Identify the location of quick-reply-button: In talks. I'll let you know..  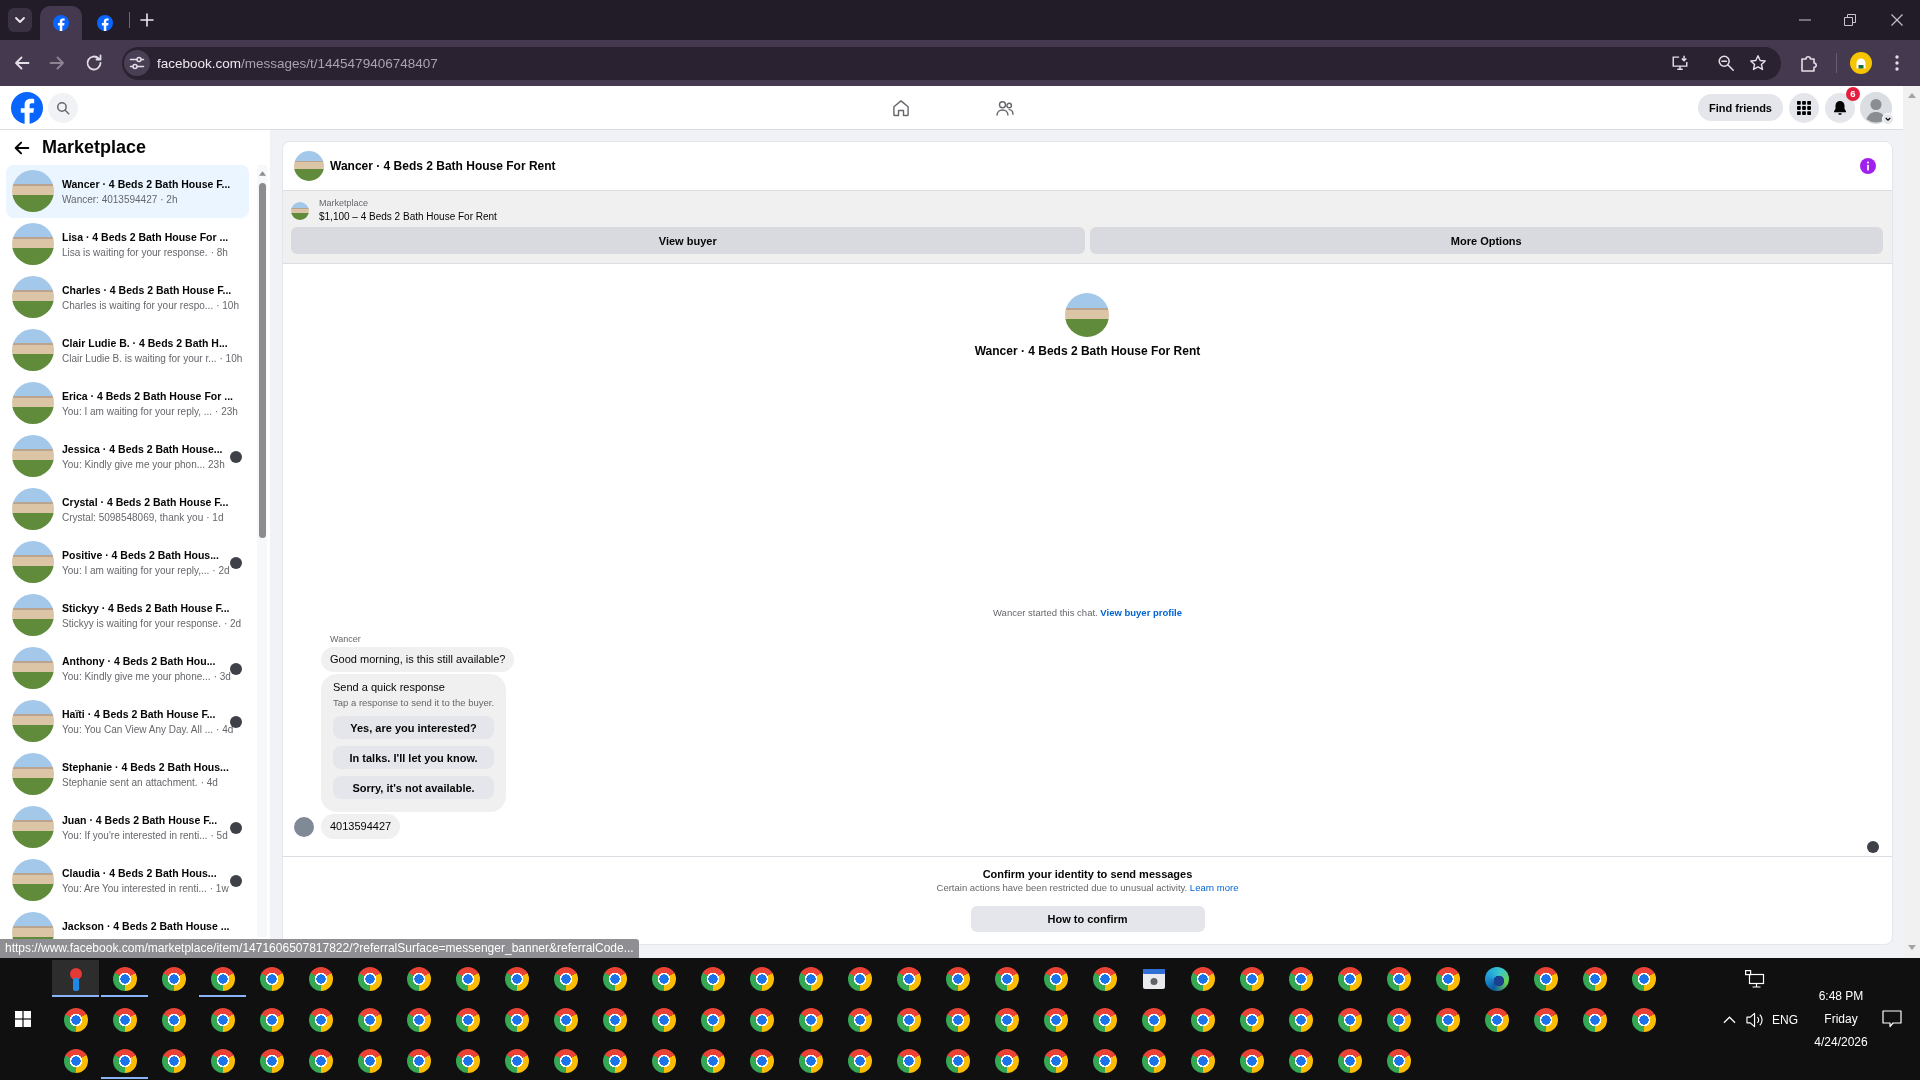
(414, 757).